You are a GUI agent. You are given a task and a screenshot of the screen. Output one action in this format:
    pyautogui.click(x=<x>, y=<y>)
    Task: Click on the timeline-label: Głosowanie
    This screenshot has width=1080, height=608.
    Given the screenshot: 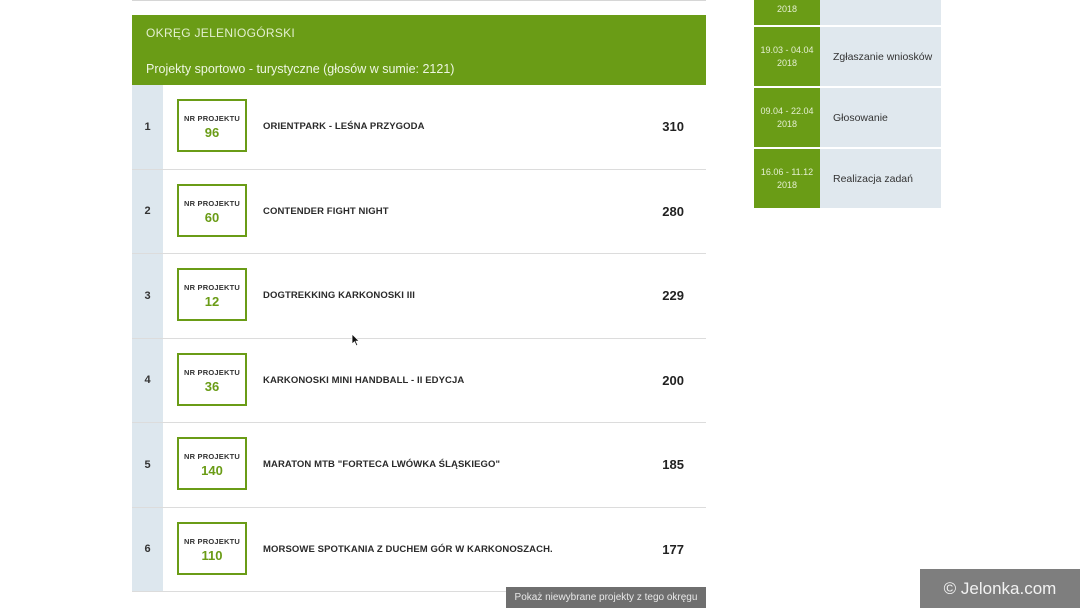 What is the action you would take?
    pyautogui.click(x=880, y=117)
    